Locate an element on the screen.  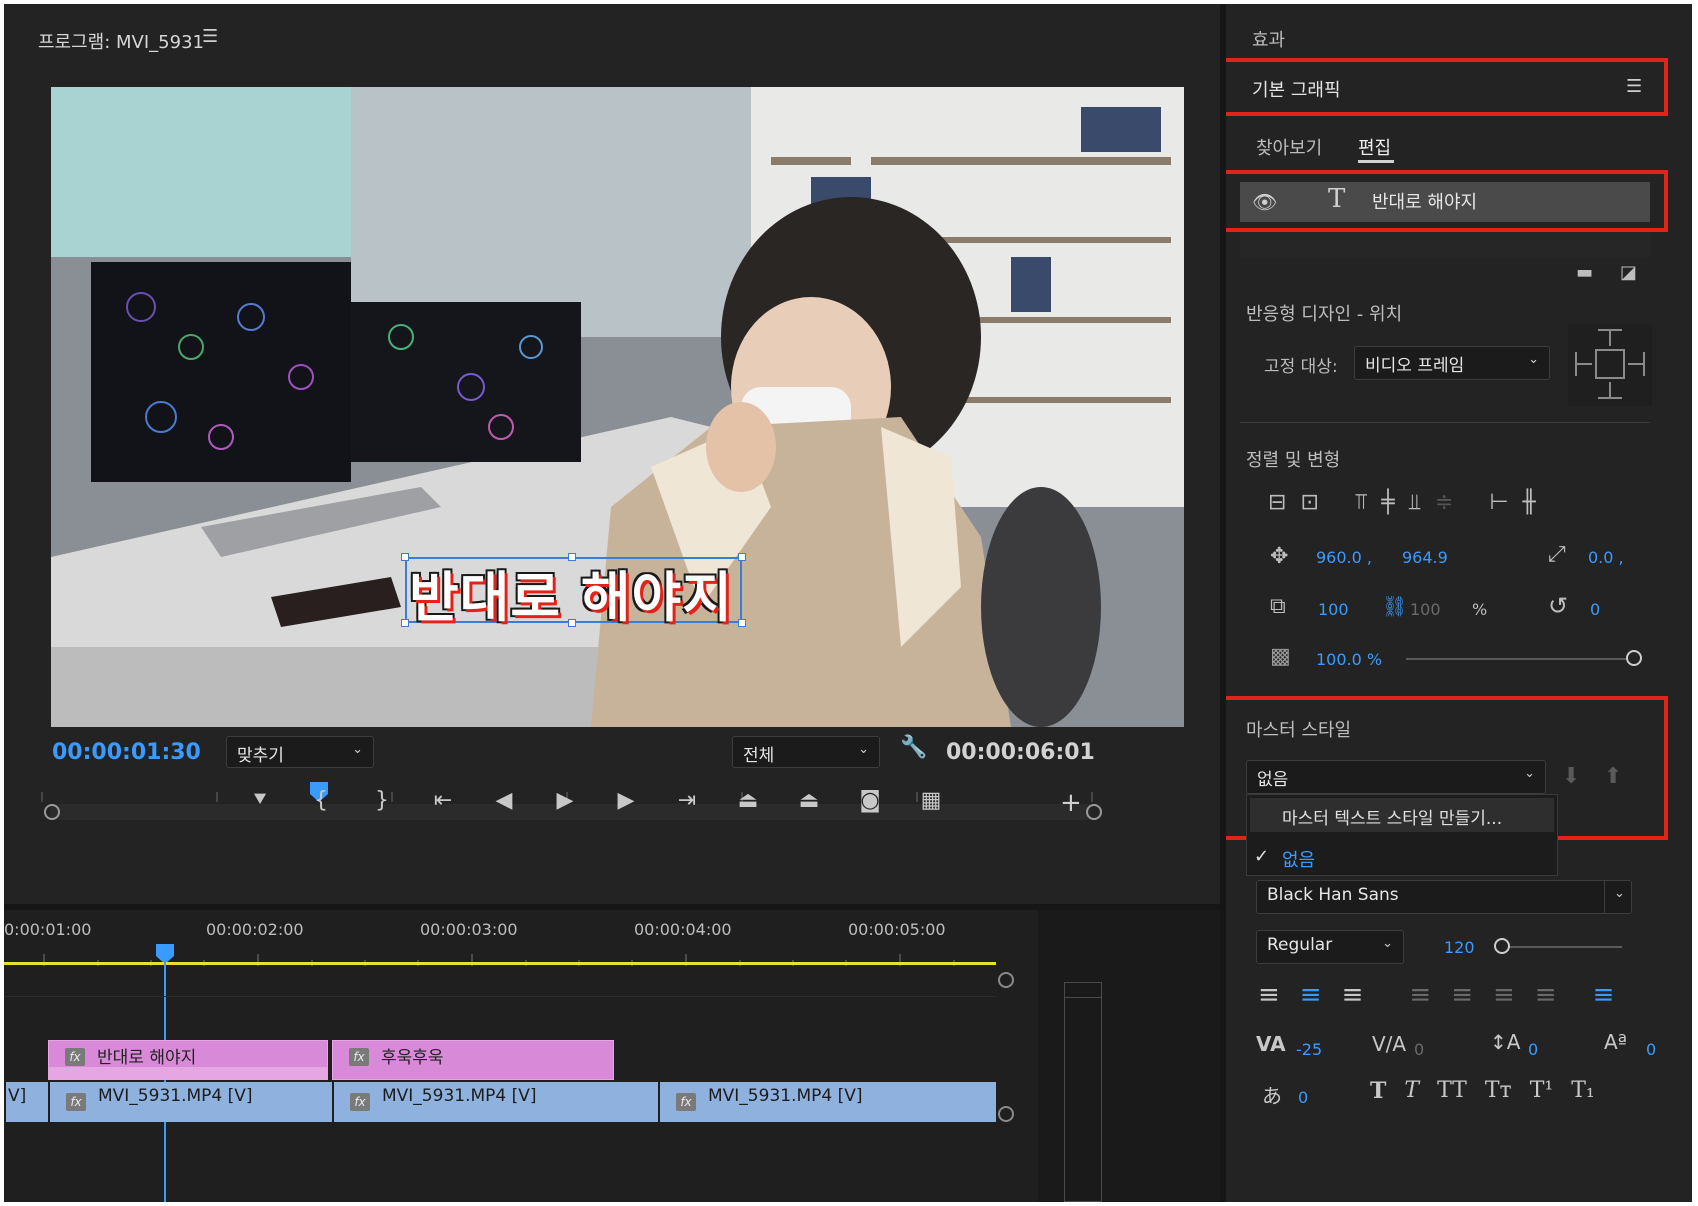
kerning-value: -25 is located at coordinates (1309, 1049).